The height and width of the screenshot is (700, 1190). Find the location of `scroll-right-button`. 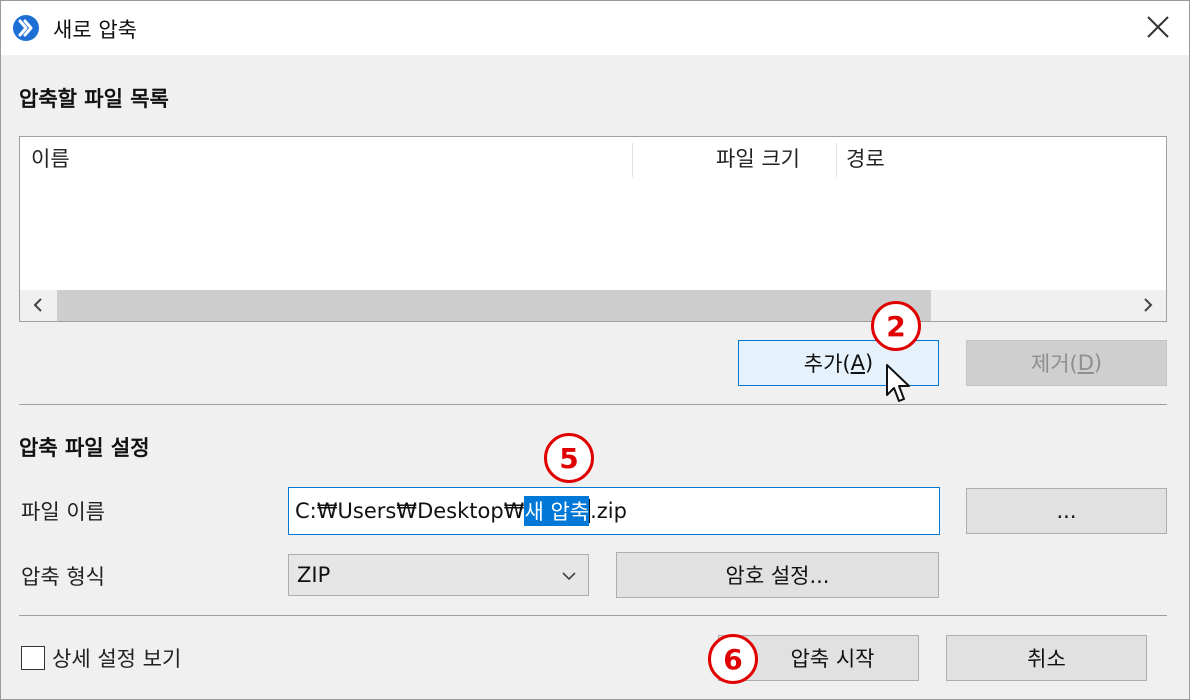

scroll-right-button is located at coordinates (1147, 305).